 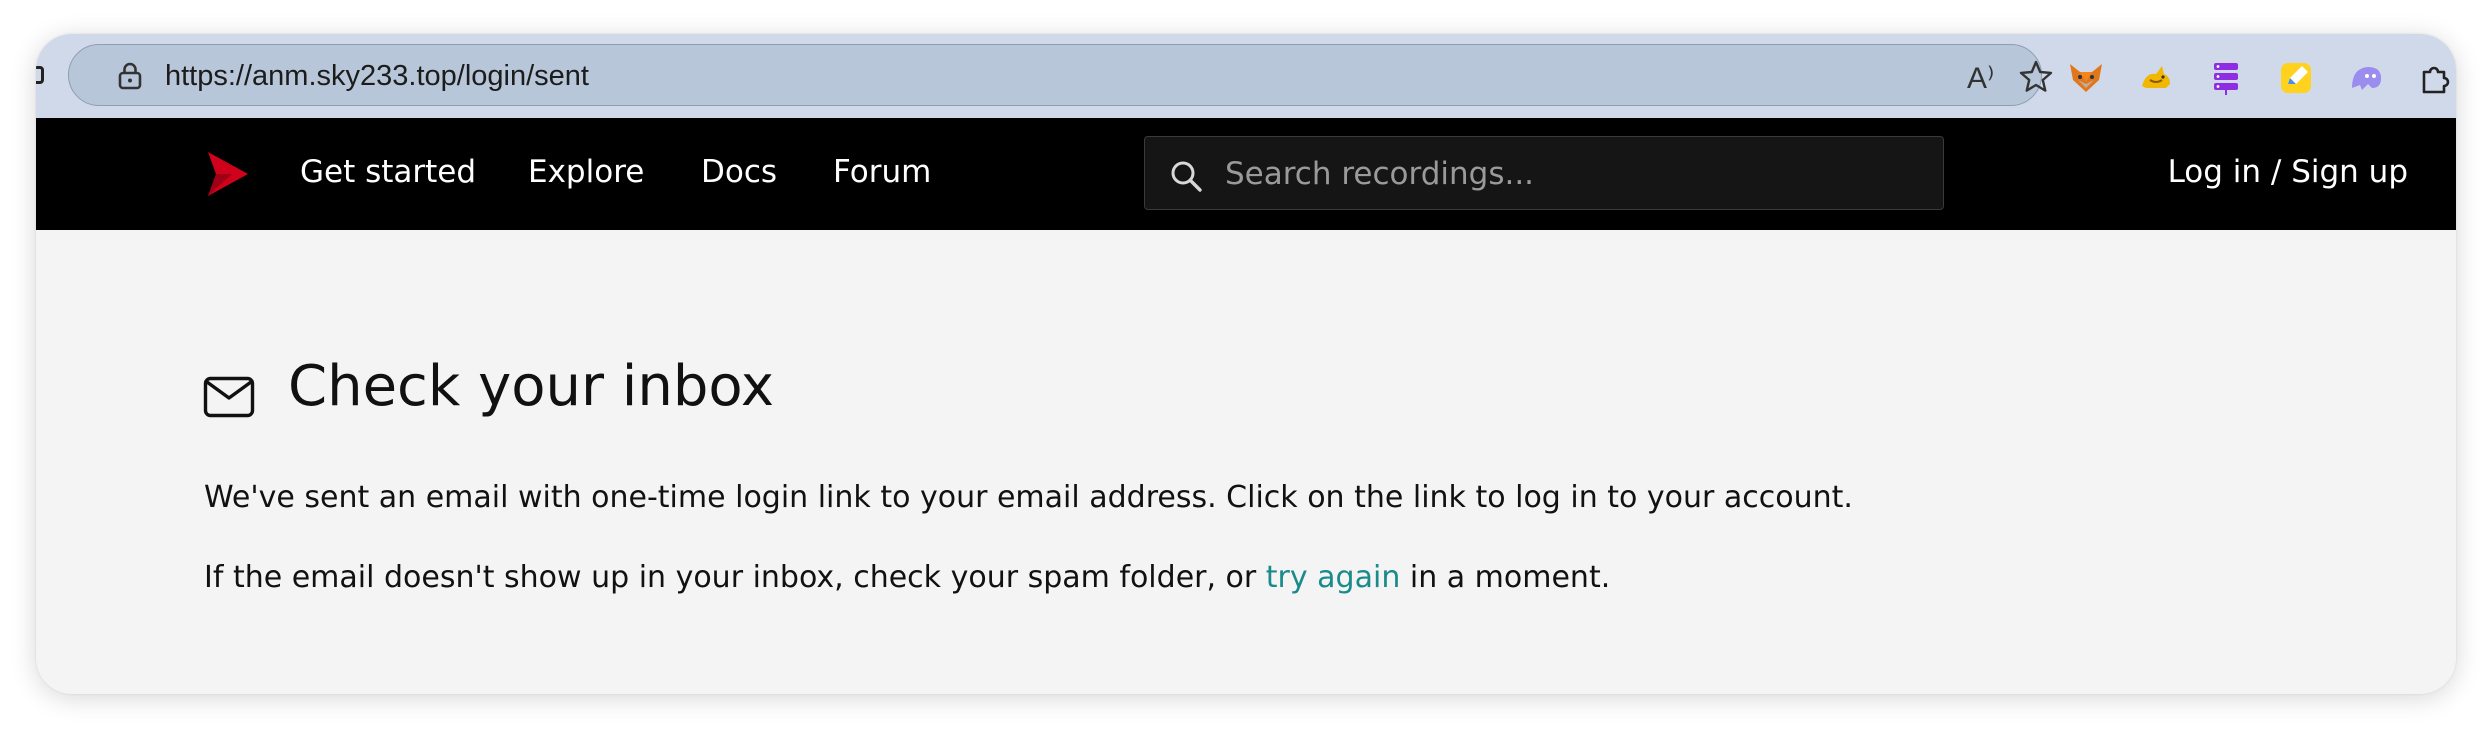 I want to click on search-box, so click(x=1544, y=173).